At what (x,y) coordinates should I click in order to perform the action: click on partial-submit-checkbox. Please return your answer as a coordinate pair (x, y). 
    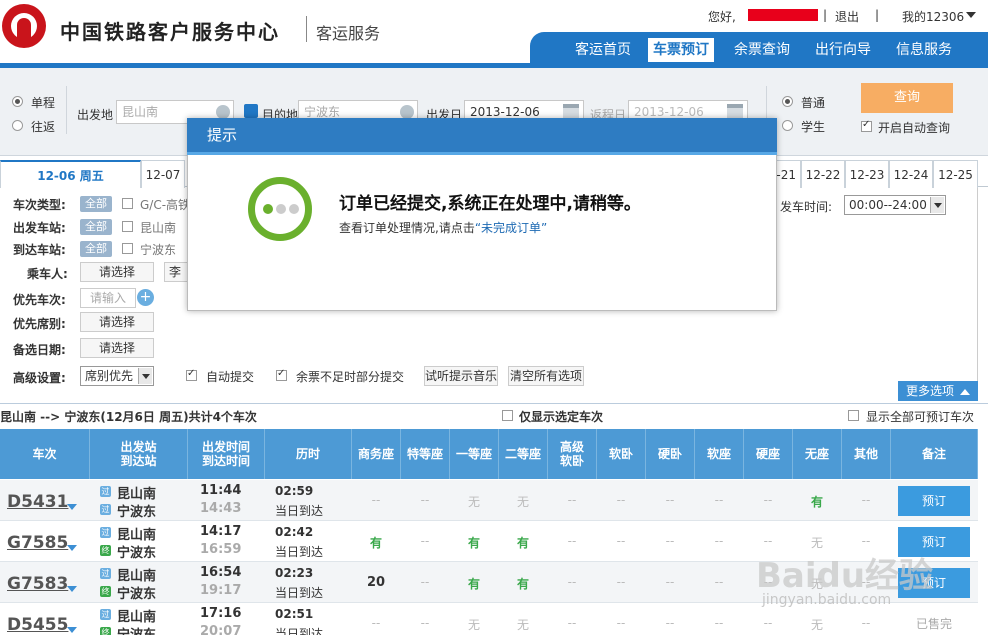
    Looking at the image, I should click on (281, 374).